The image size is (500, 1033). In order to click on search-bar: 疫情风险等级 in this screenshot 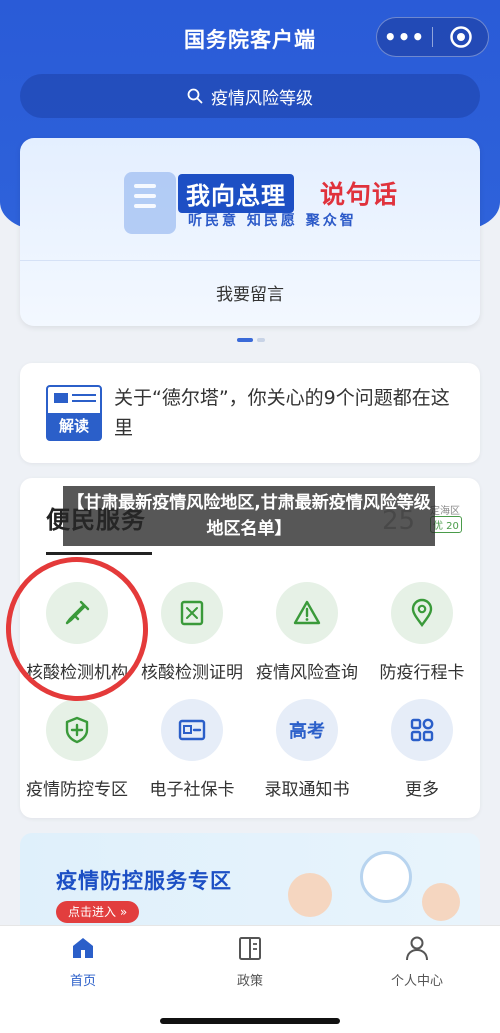, I will do `click(250, 96)`.